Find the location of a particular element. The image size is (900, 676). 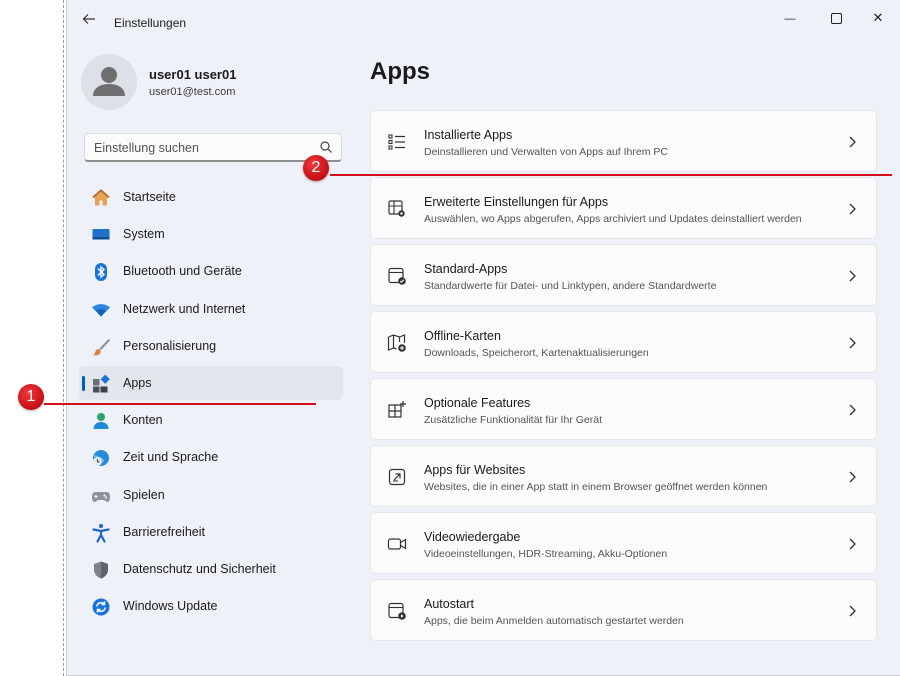

update-icon is located at coordinates (101, 607).